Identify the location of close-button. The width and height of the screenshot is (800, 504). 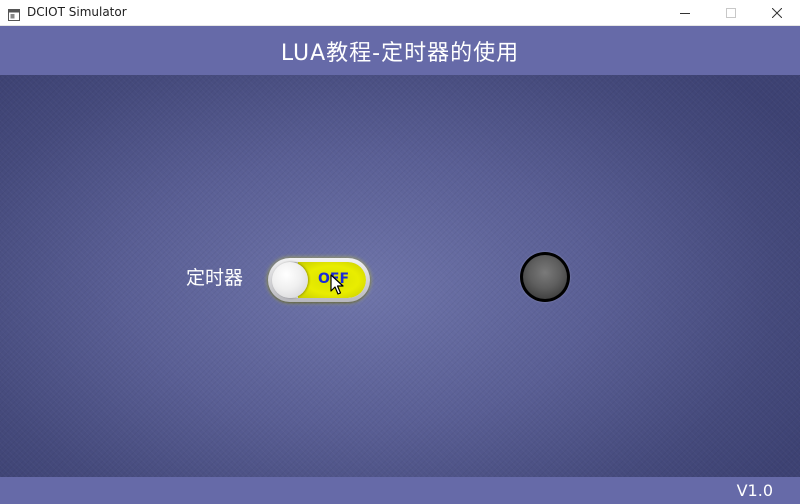
(777, 13).